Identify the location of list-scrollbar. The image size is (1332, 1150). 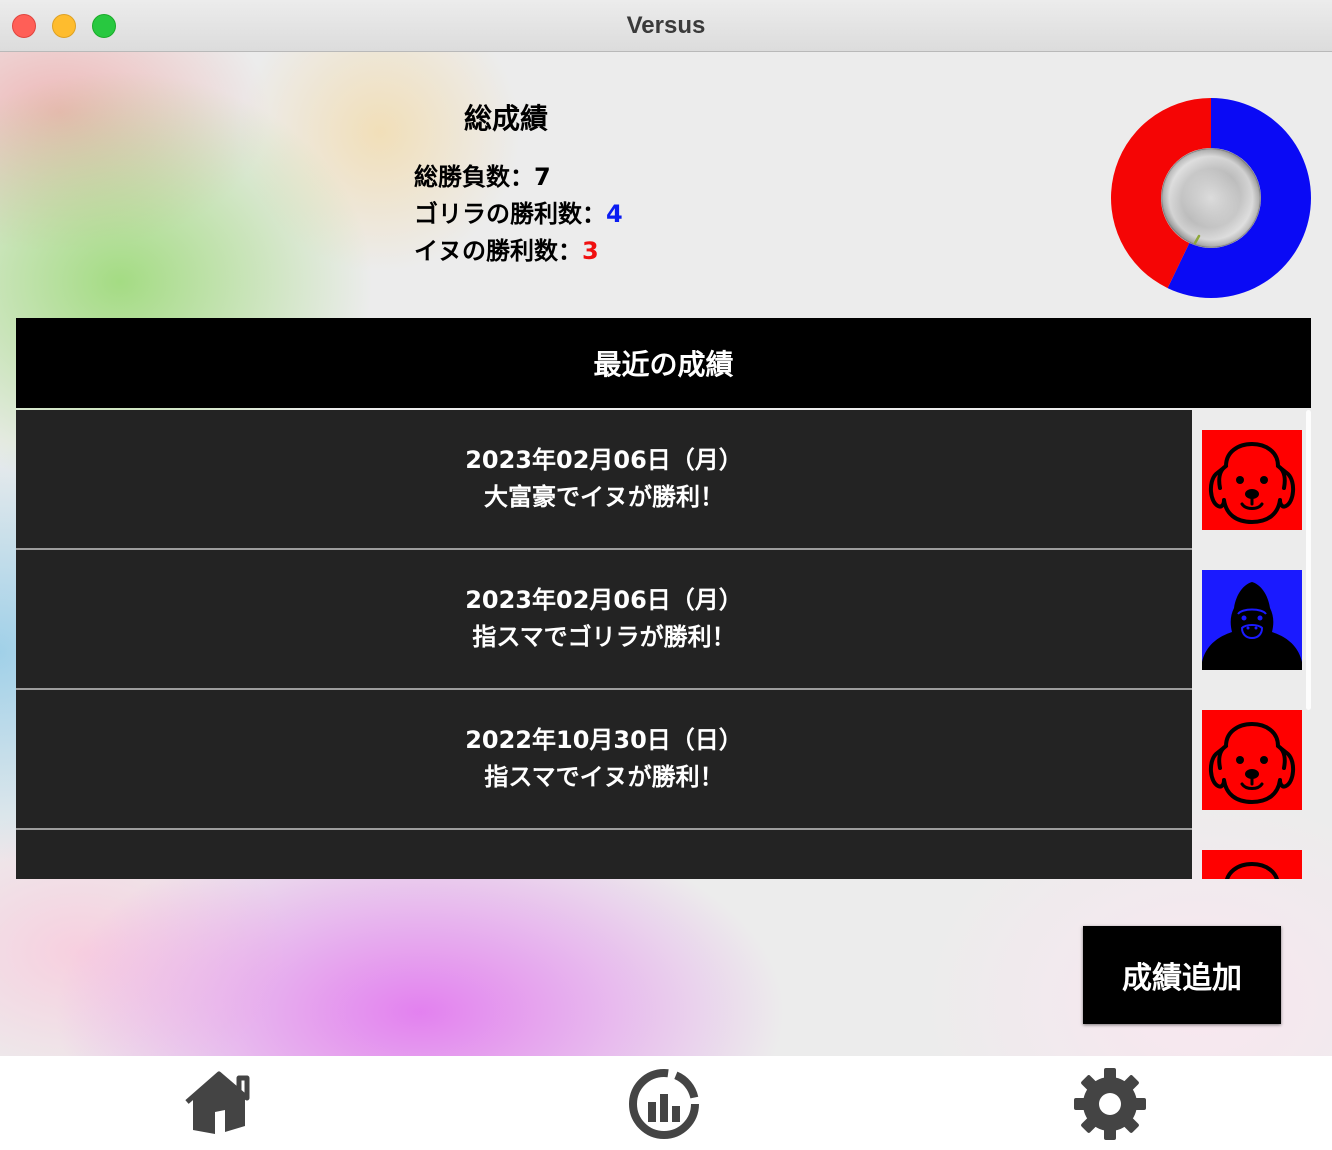
(1308, 560).